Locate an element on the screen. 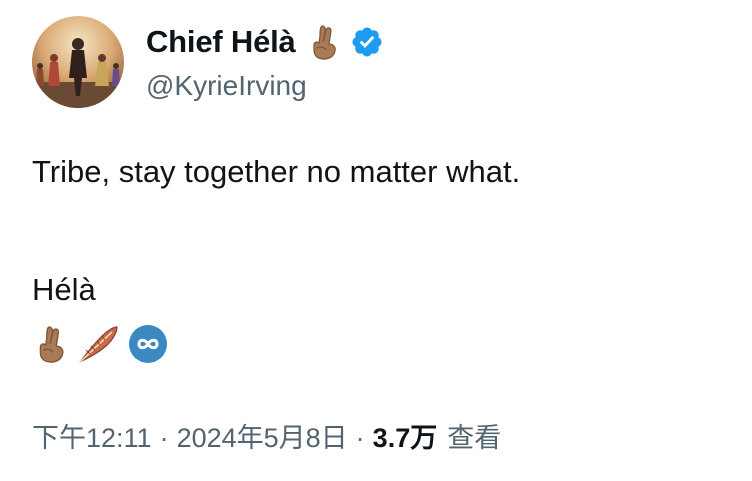 The height and width of the screenshot is (481, 752). tweet-text-line-2: Hélà is located at coordinates (64, 289).